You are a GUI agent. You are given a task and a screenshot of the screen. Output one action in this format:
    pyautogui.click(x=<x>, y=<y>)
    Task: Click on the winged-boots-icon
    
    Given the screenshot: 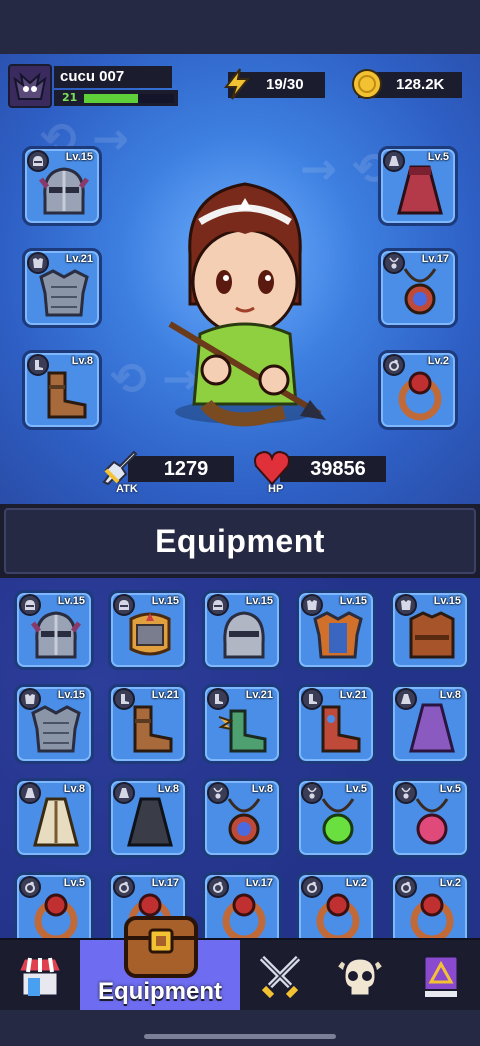 What is the action you would take?
    pyautogui.click(x=244, y=728)
    